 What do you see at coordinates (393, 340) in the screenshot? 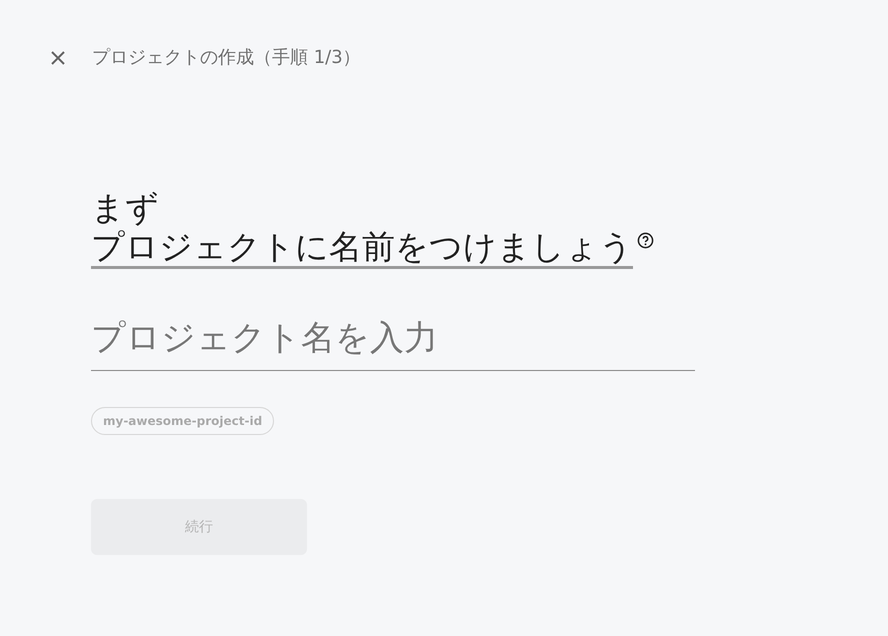
I see `project-name-field: プロジェクト名を入力` at bounding box center [393, 340].